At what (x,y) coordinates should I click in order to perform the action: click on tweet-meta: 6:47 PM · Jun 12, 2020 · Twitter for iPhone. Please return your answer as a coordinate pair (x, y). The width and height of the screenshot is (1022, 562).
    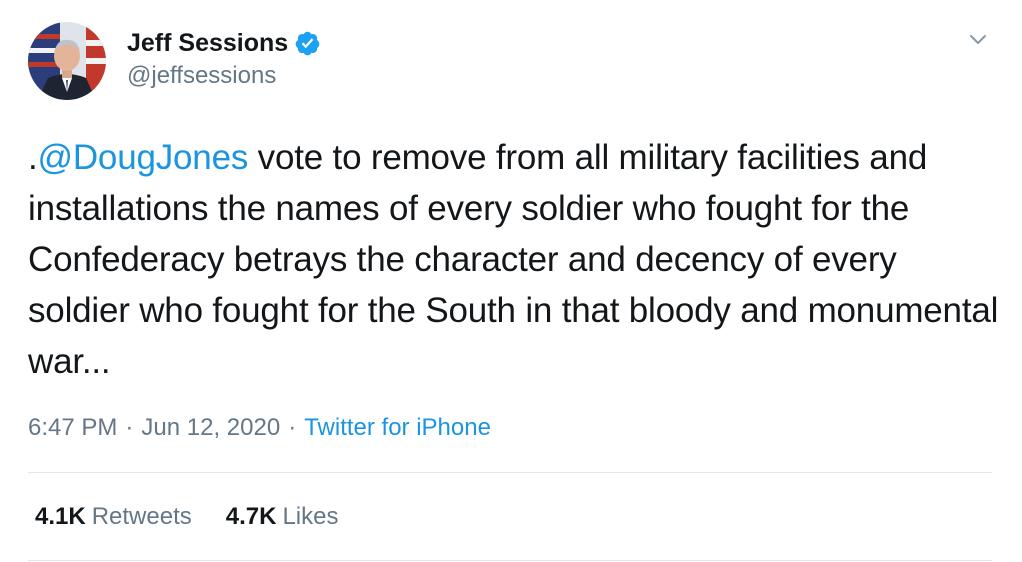
    Looking at the image, I should click on (259, 428).